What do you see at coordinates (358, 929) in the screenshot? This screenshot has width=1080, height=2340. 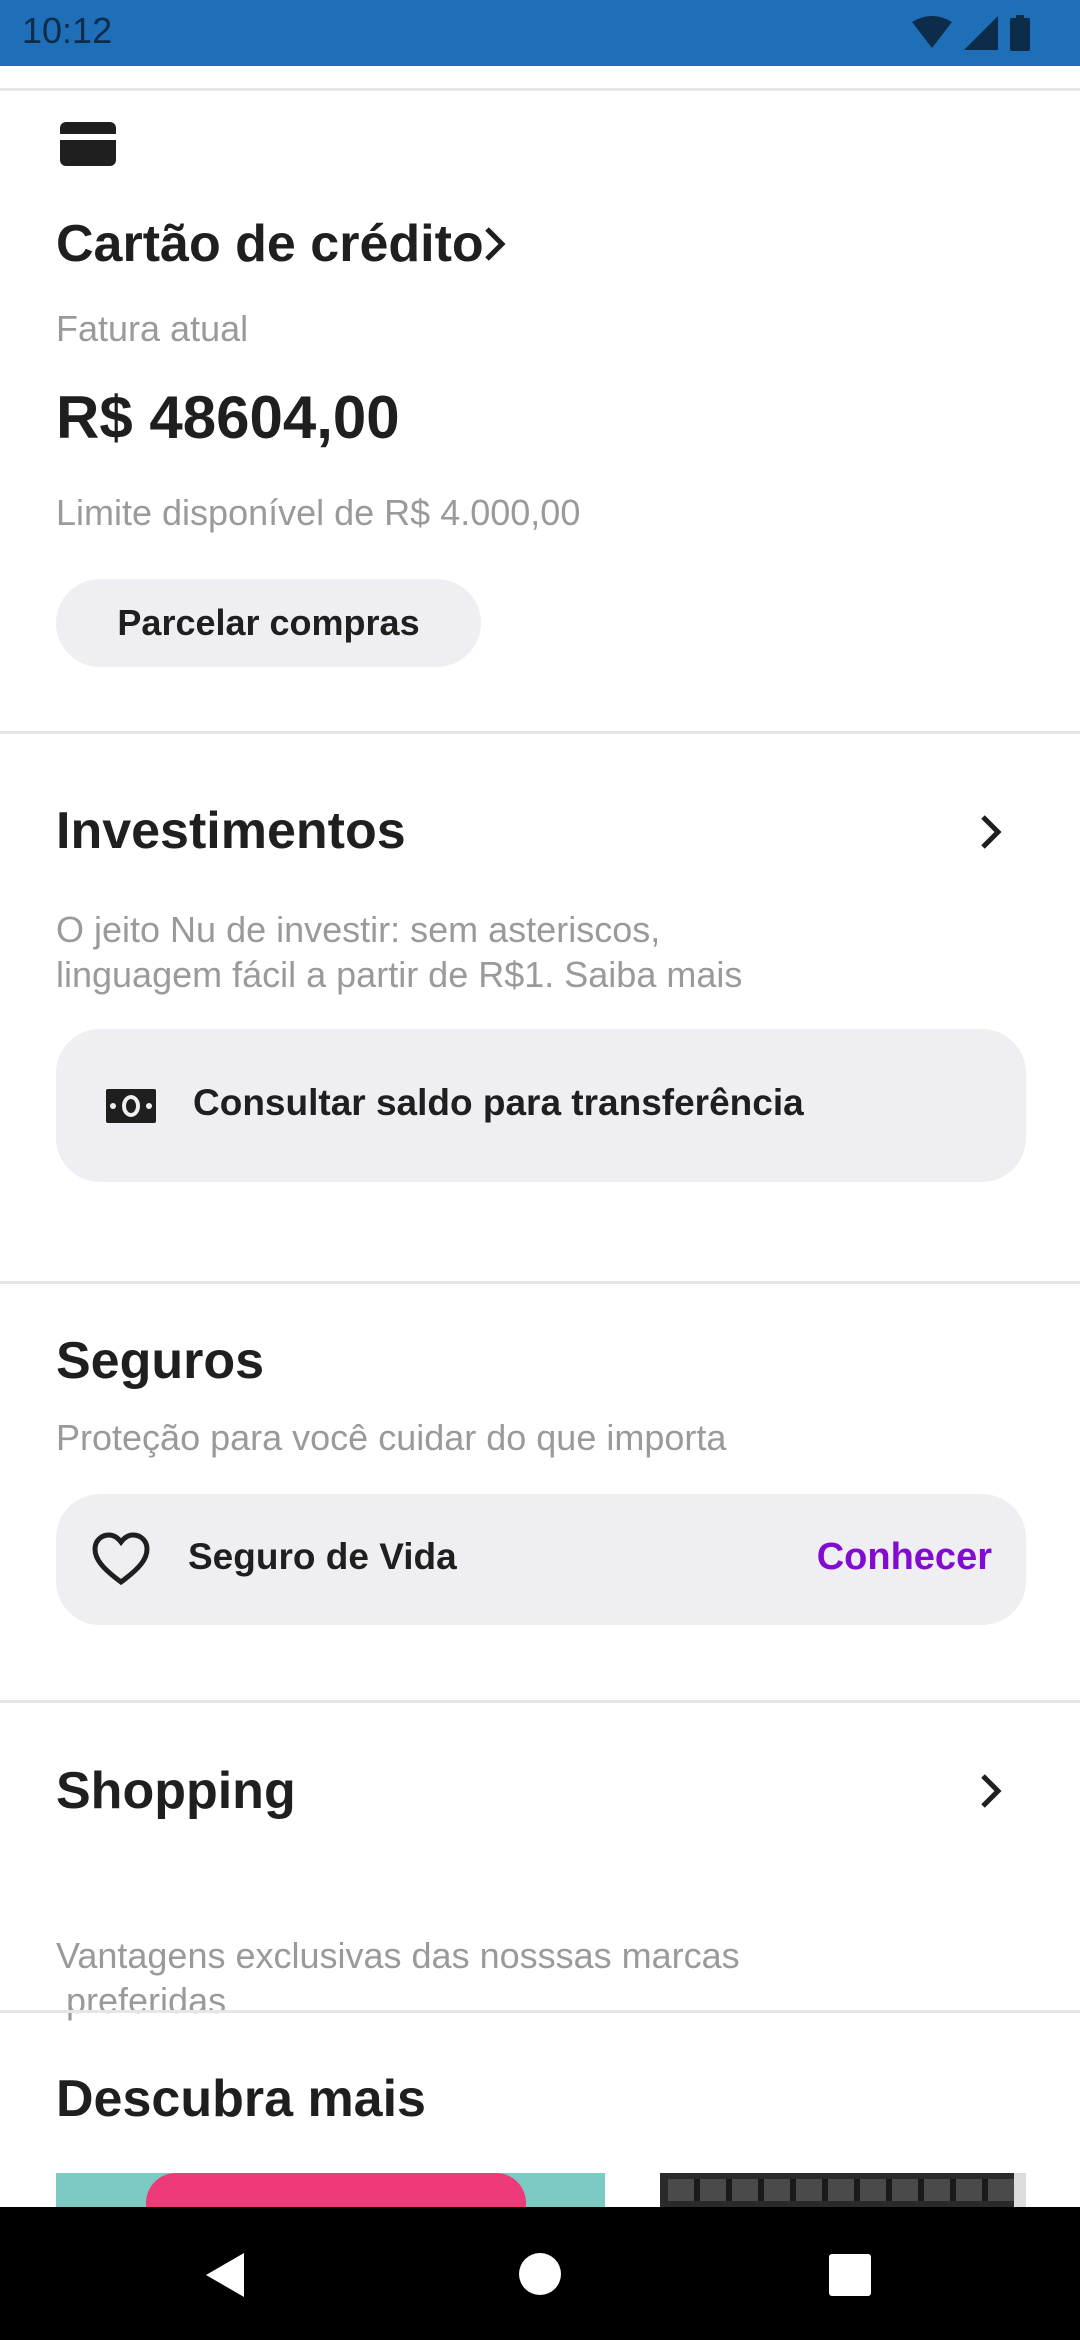 I see `investments-description-line1: O jeito Nu de investir: sem asteriscos,` at bounding box center [358, 929].